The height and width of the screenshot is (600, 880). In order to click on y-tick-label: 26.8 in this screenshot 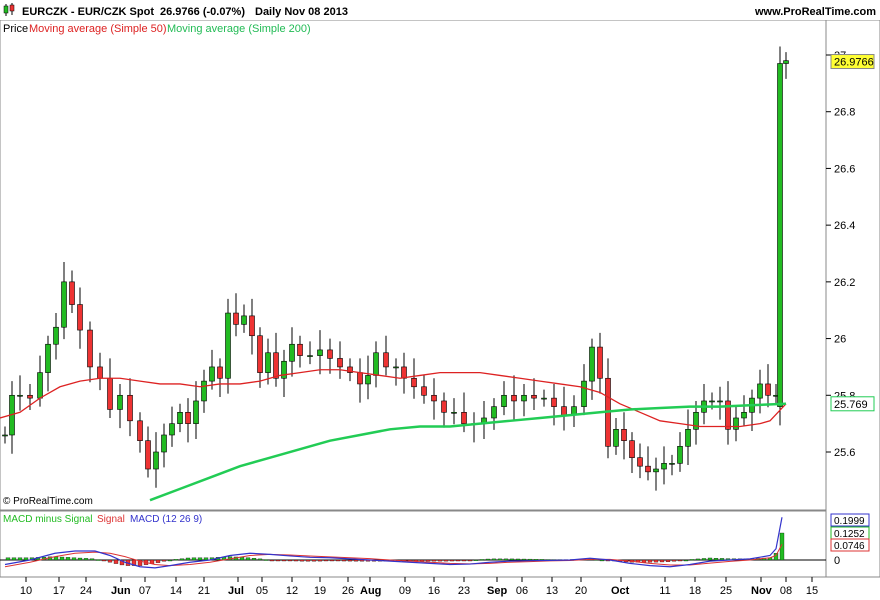, I will do `click(844, 113)`.